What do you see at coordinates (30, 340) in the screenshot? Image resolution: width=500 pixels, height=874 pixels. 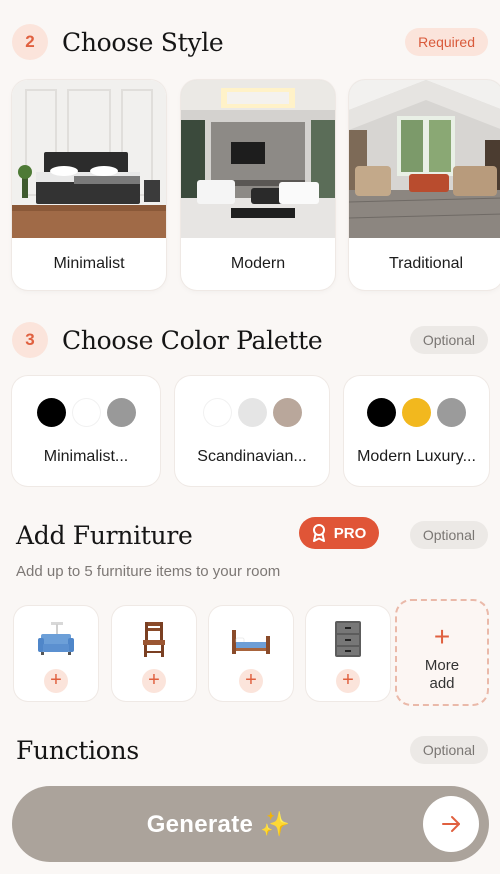 I see `step-number: 3` at bounding box center [30, 340].